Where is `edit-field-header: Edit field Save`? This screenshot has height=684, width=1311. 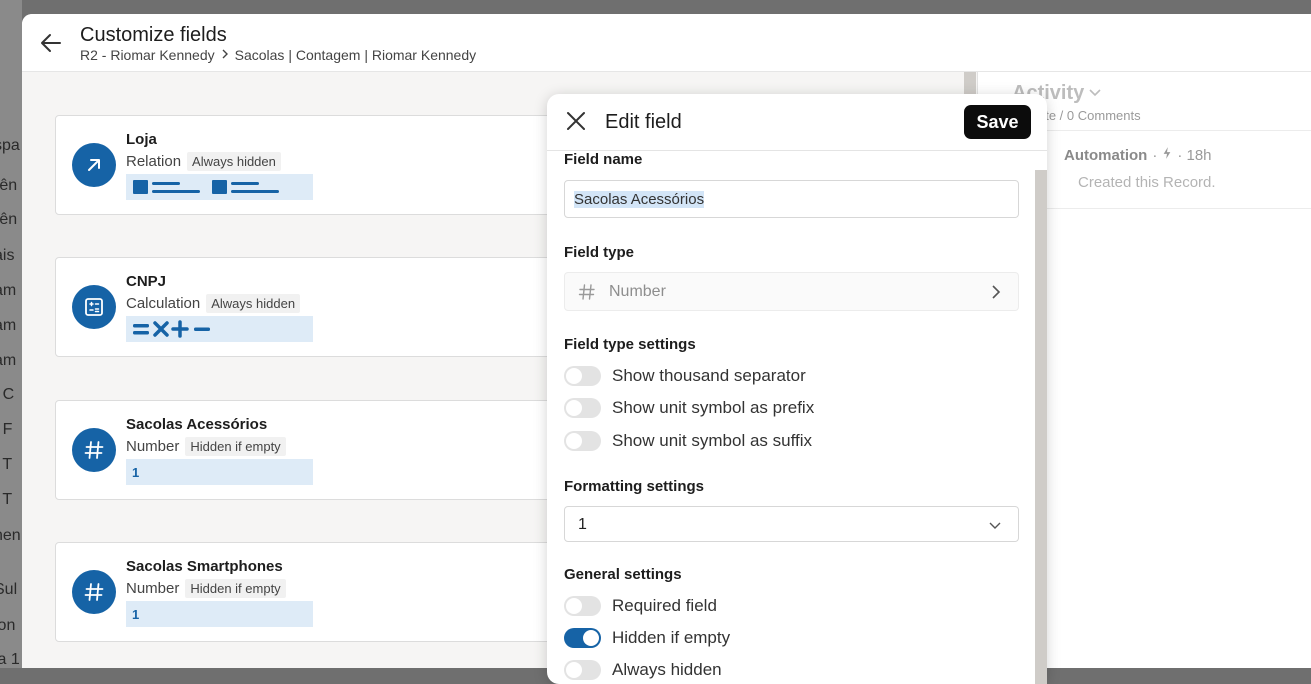 edit-field-header: Edit field Save is located at coordinates (797, 122).